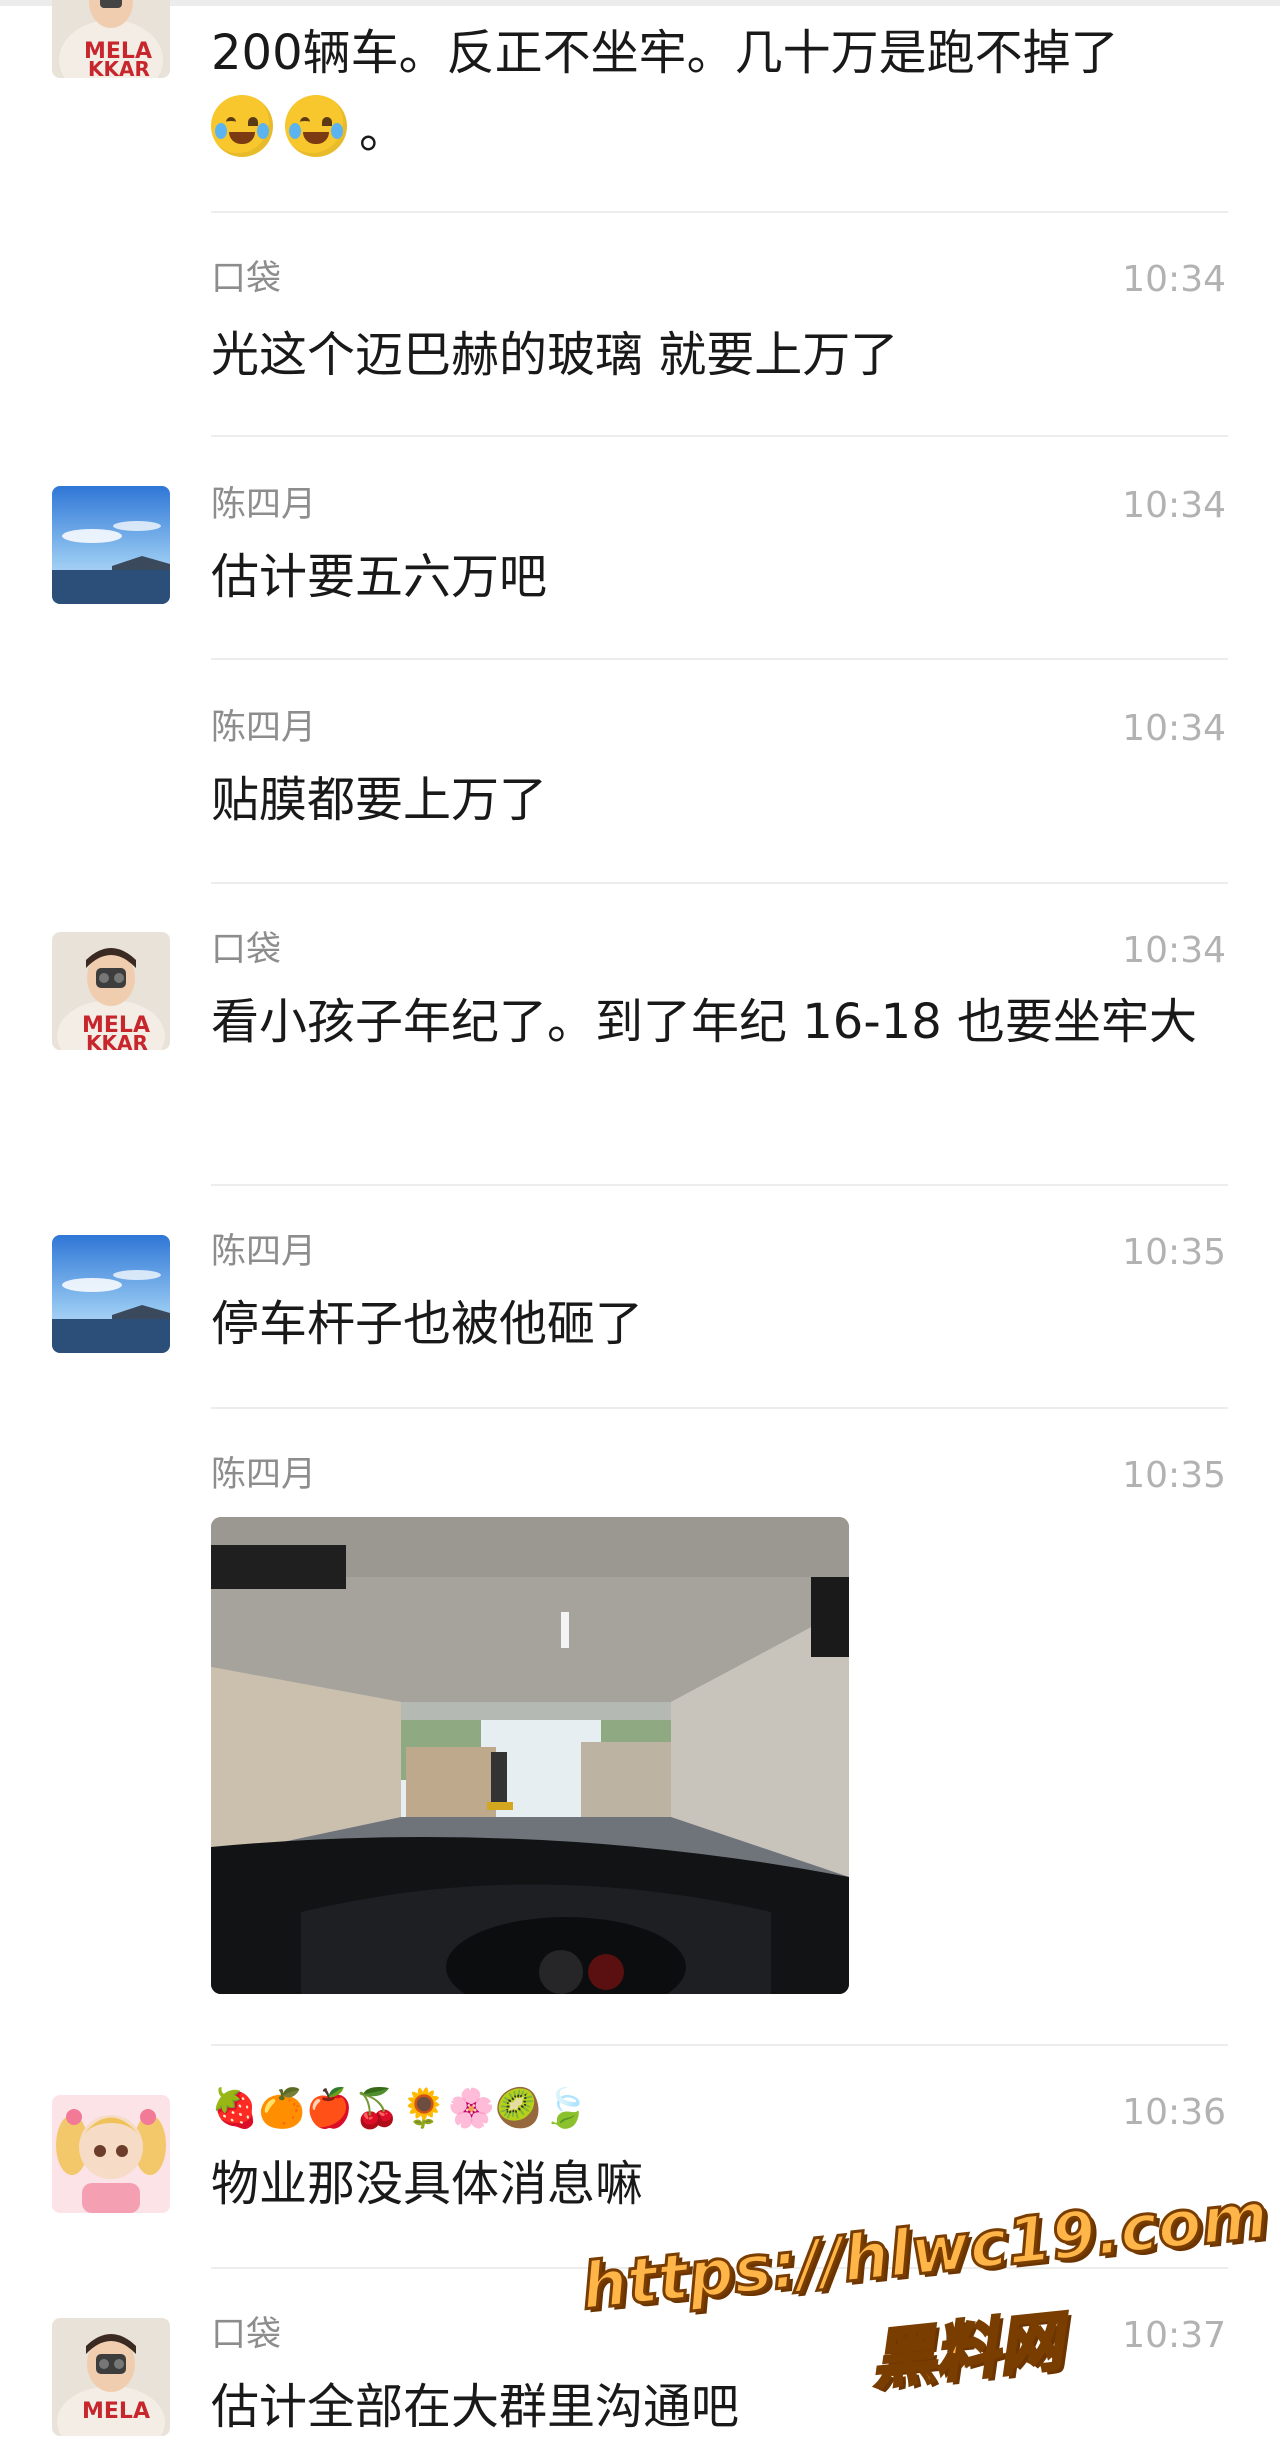 This screenshot has width=1280, height=2446. What do you see at coordinates (111, 2154) in the screenshot?
I see `avatar-fruit-user` at bounding box center [111, 2154].